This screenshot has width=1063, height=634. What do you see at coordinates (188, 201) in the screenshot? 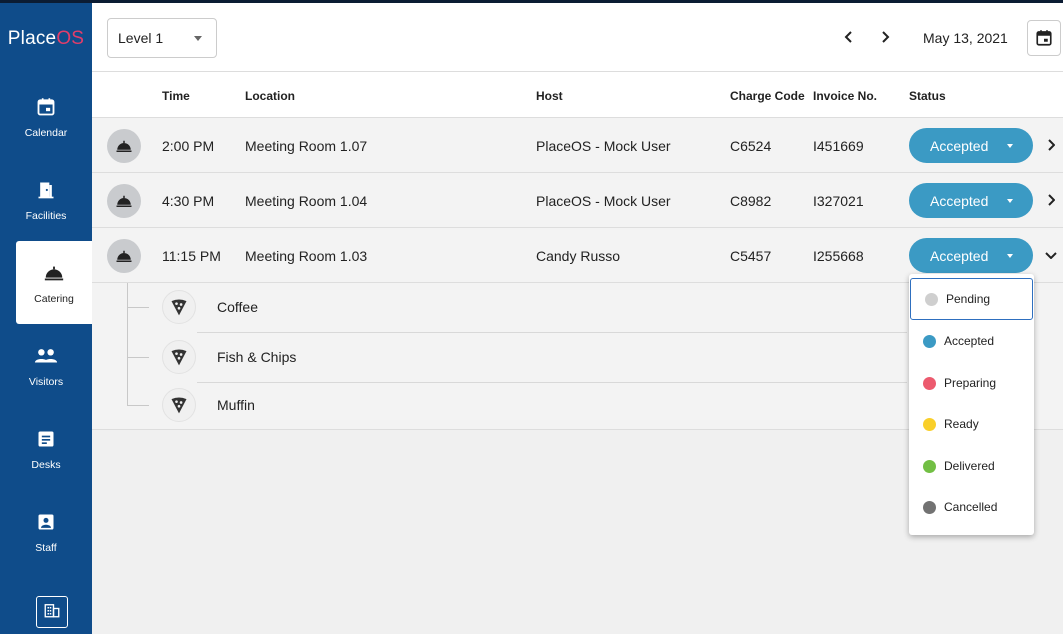
I see `row-time: 4:30 PM` at bounding box center [188, 201].